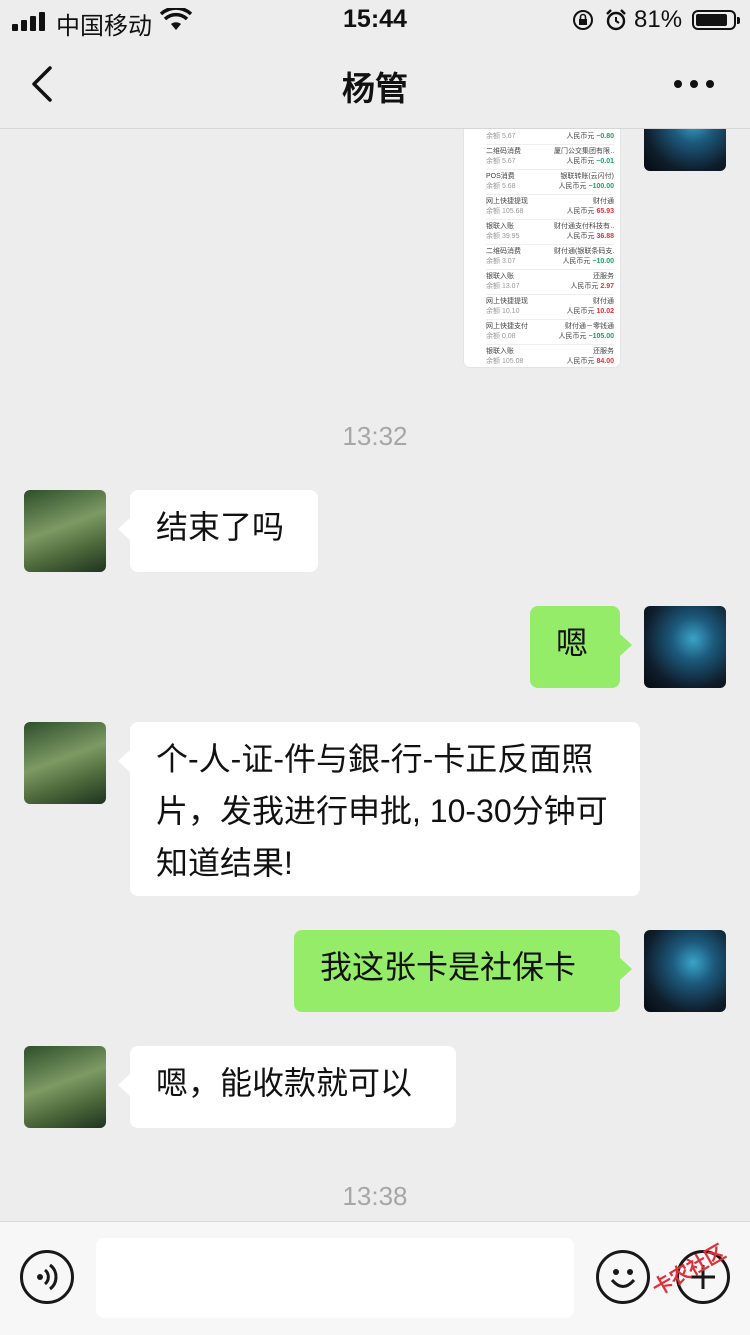 The height and width of the screenshot is (1335, 750). I want to click on transaction-row: 二维码消费 余额 5.67 厦门公交集团有限… 人民币元 −0.01, so click(550, 156).